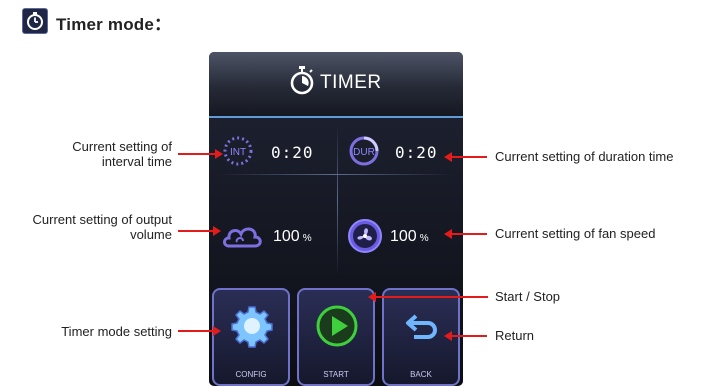  What do you see at coordinates (365, 236) in the screenshot?
I see `fan-icon` at bounding box center [365, 236].